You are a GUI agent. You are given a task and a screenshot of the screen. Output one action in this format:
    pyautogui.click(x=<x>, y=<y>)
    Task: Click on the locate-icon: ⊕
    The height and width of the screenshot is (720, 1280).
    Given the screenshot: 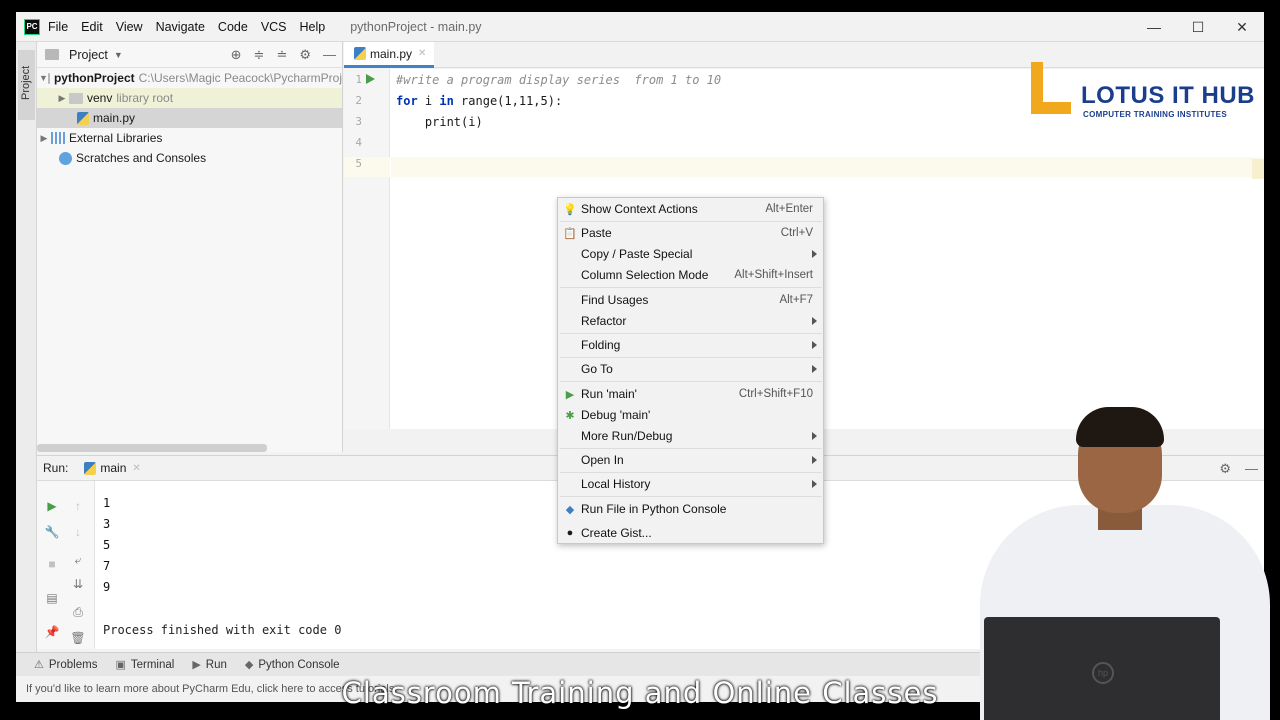 What is the action you would take?
    pyautogui.click(x=236, y=55)
    